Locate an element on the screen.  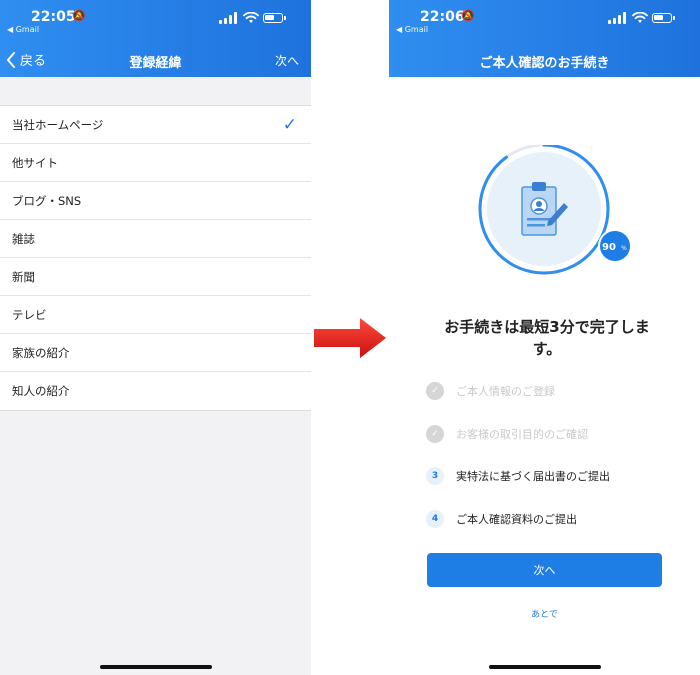
status-time: 22:06 is located at coordinates (442, 17).